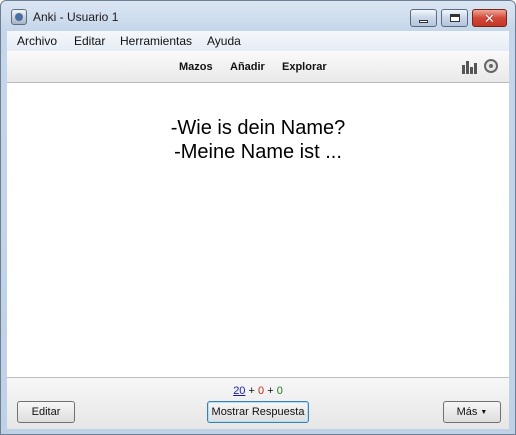 Image resolution: width=516 pixels, height=435 pixels. Describe the element at coordinates (37, 41) in the screenshot. I see `menu-archivo: Archivo` at that location.